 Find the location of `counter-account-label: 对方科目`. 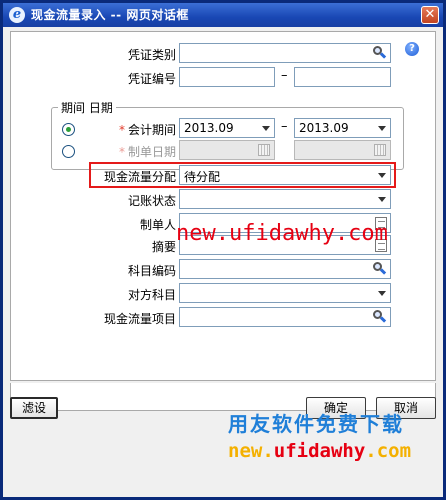

counter-account-label: 对方科目 is located at coordinates (151, 295).